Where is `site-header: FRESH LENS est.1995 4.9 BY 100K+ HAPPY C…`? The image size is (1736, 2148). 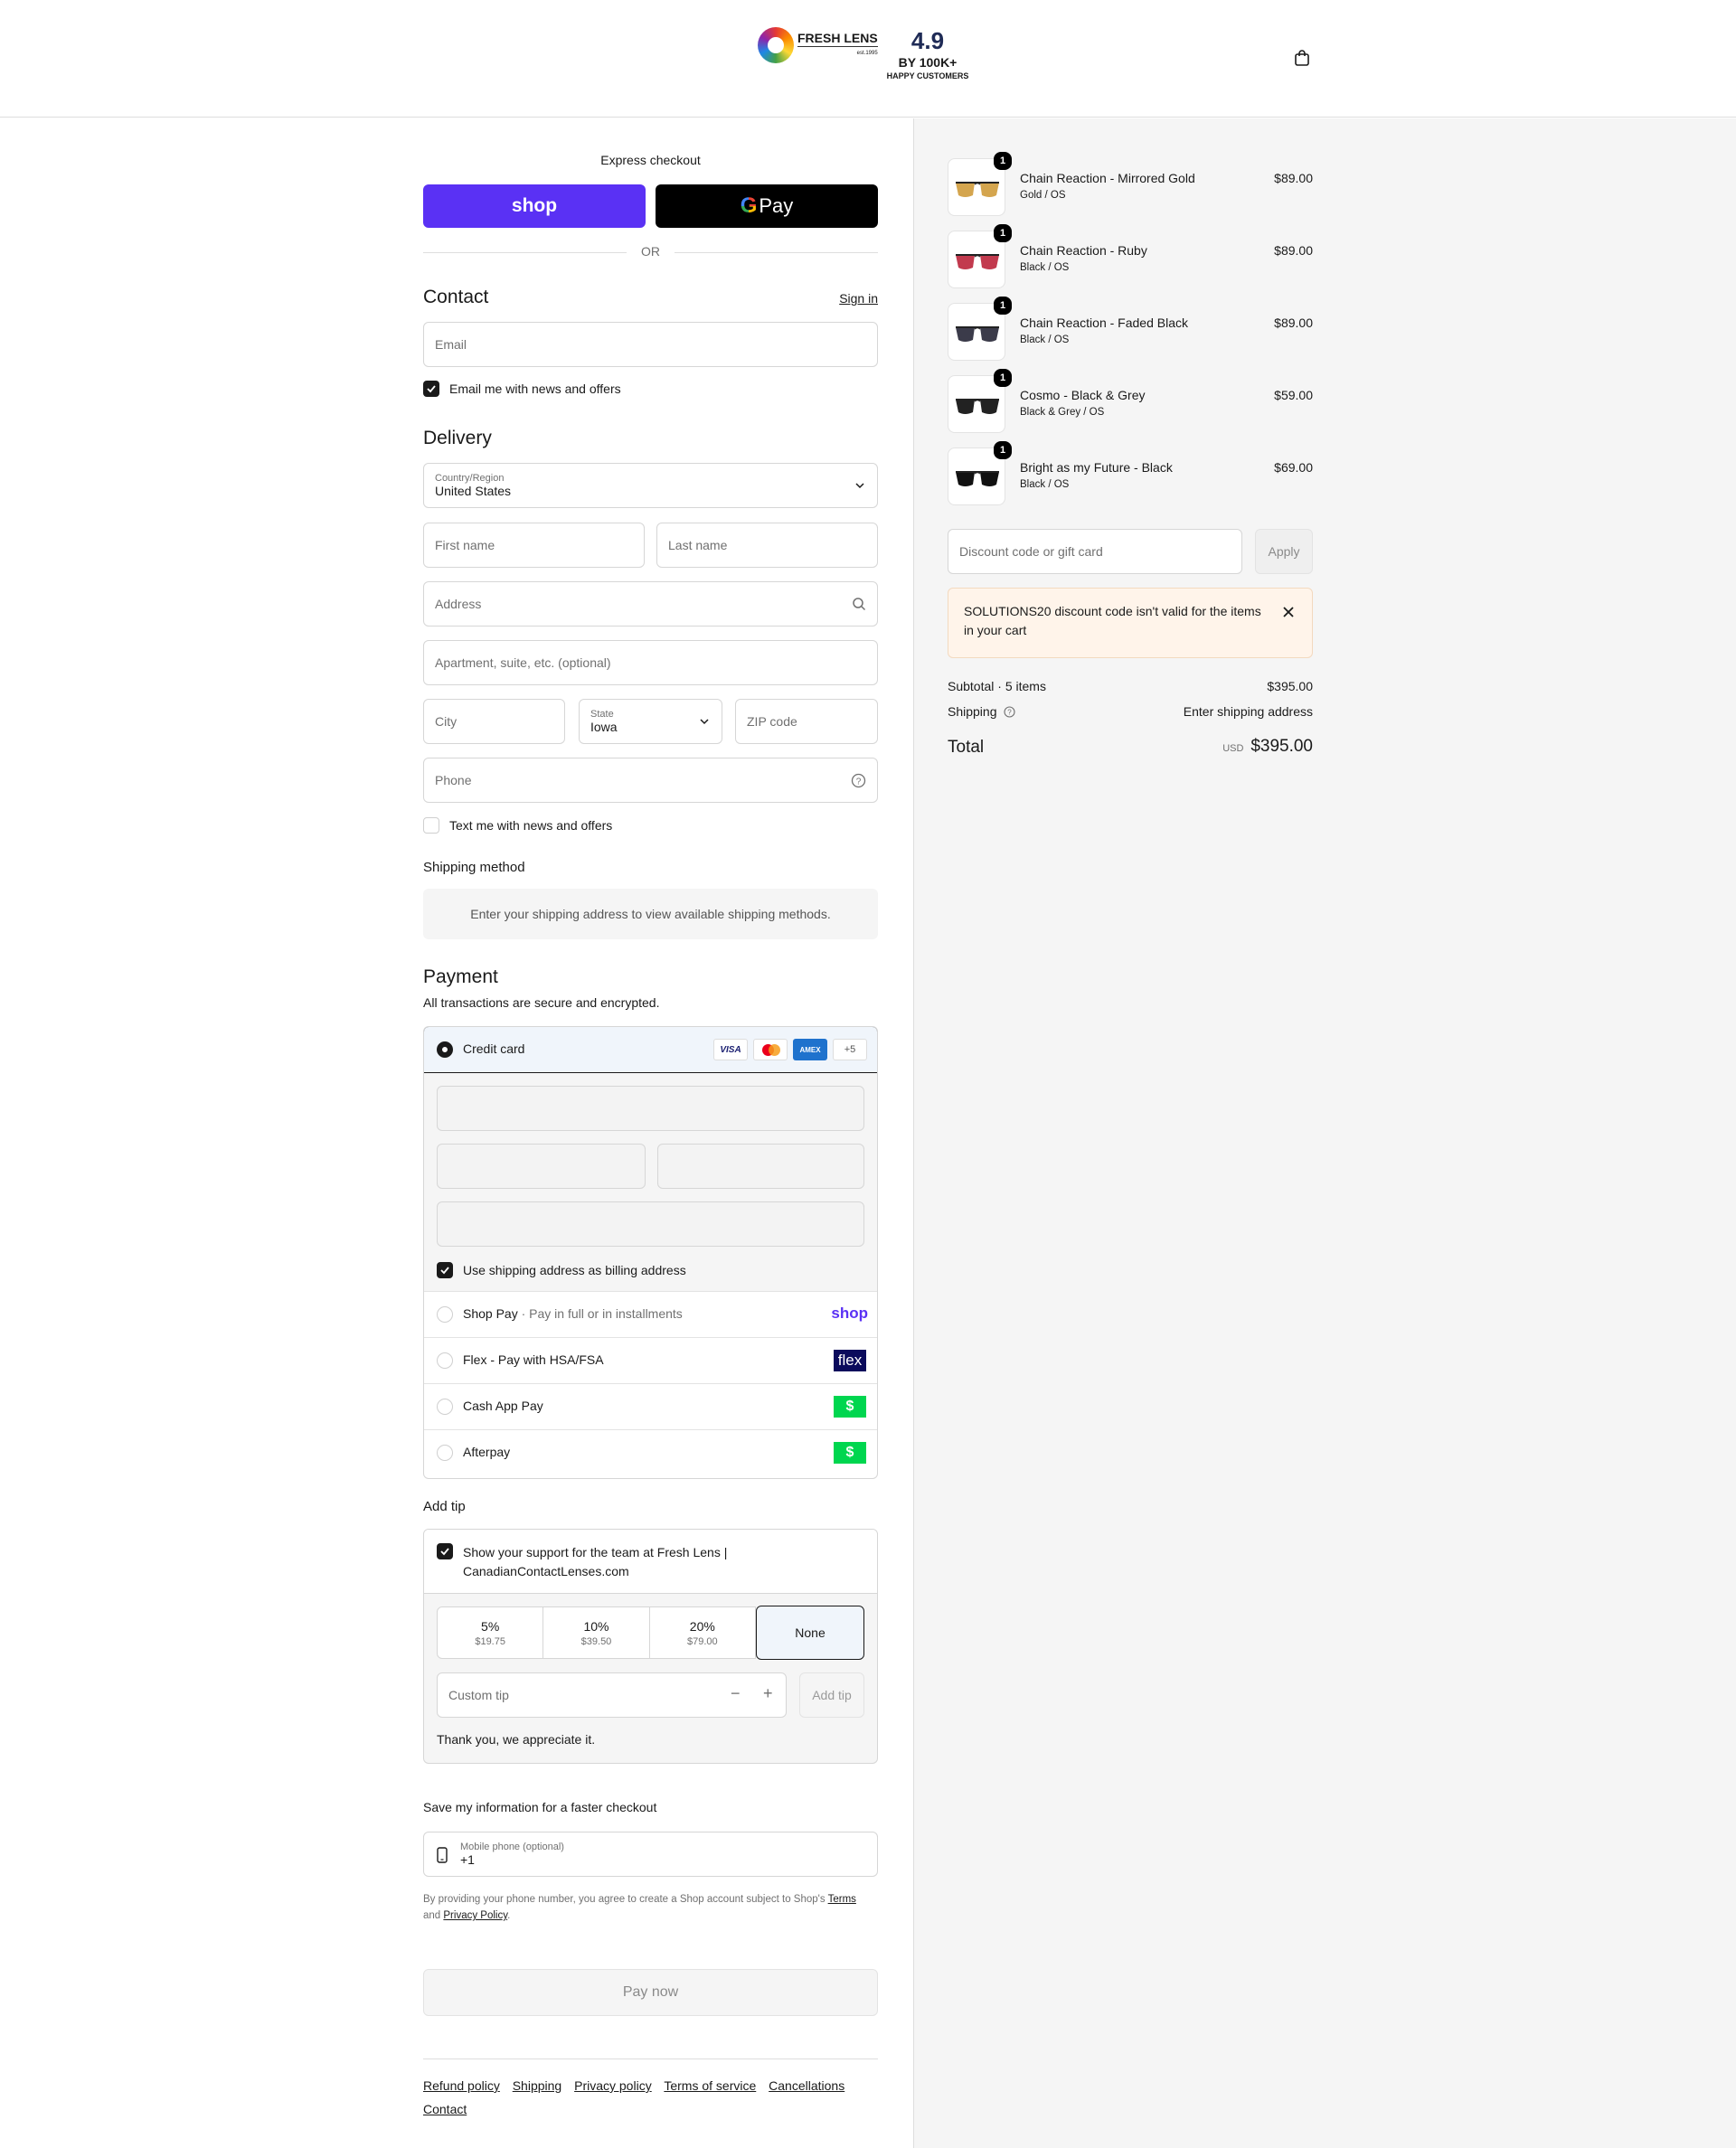 site-header: FRESH LENS est.1995 4.9 BY 100K+ HAPPY C… is located at coordinates (868, 59).